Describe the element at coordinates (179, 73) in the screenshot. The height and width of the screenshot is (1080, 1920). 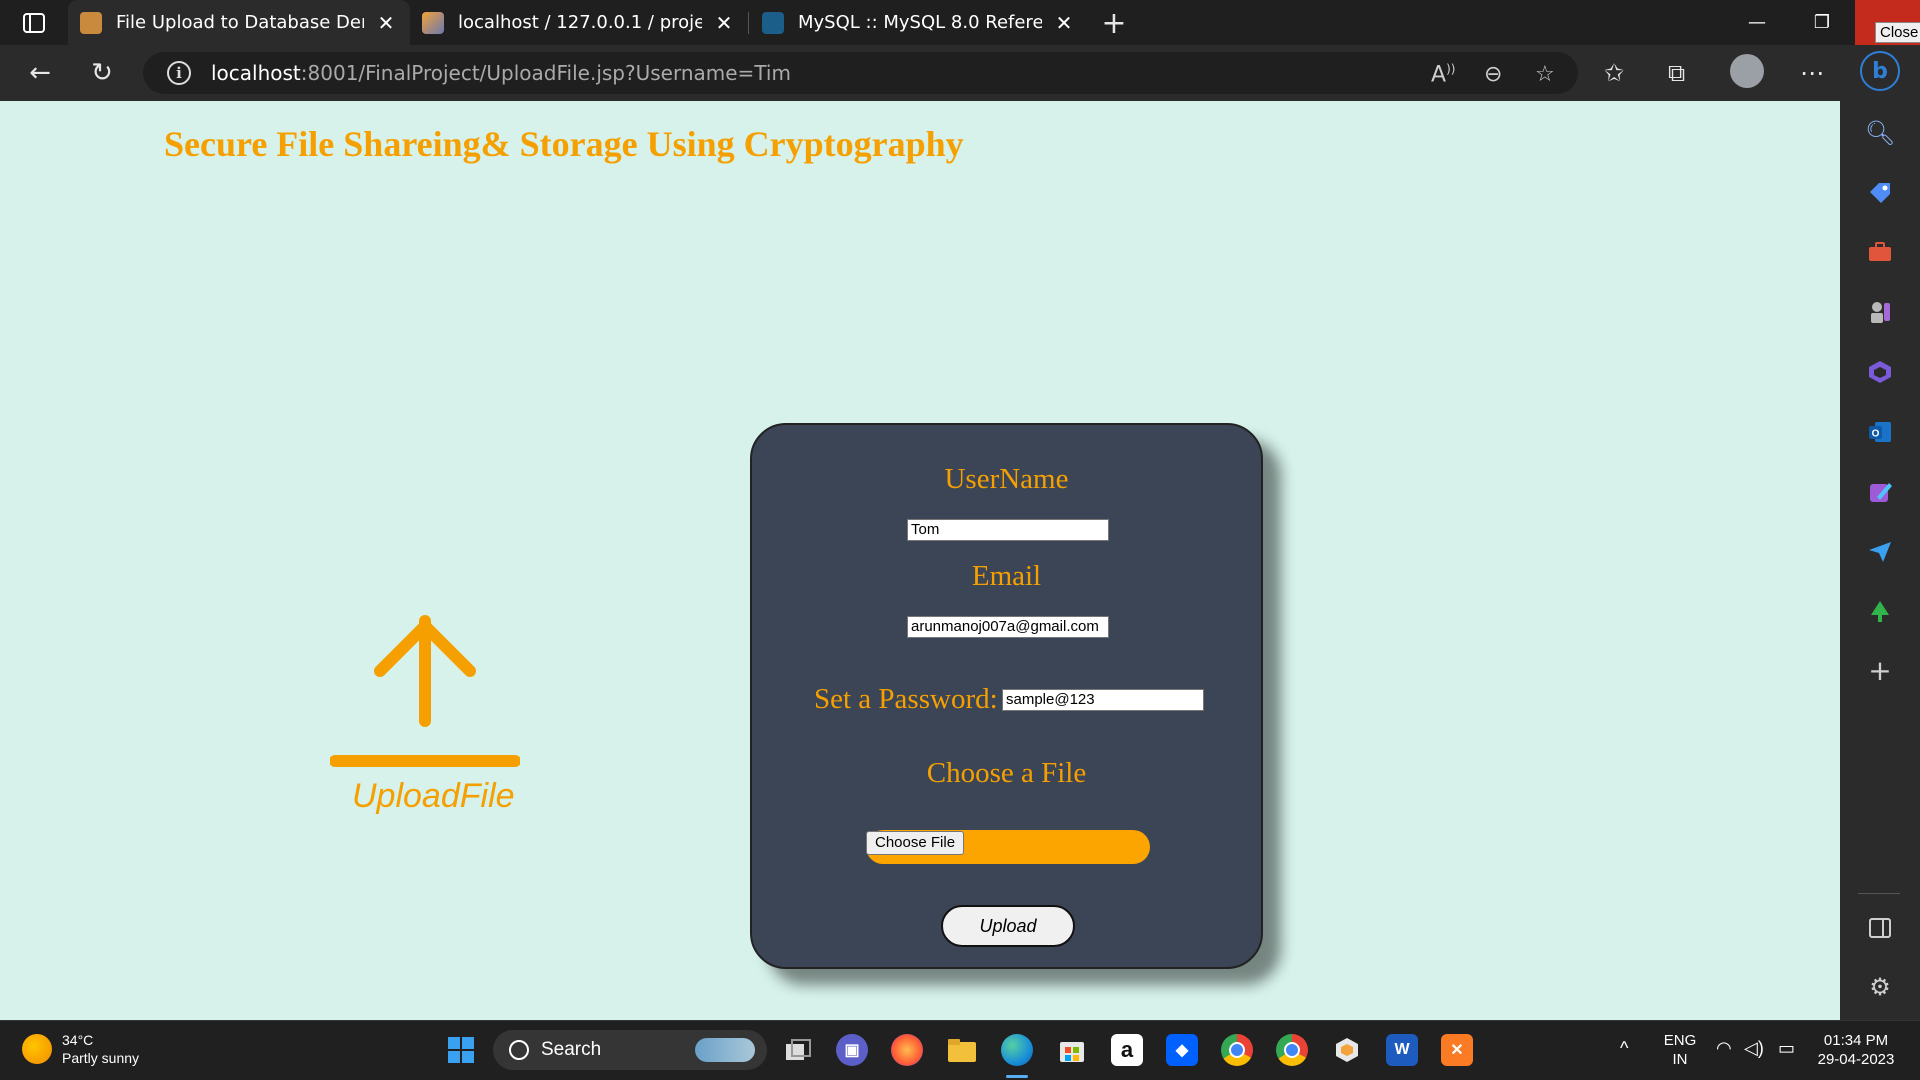
I see `site-info-icon: i` at that location.